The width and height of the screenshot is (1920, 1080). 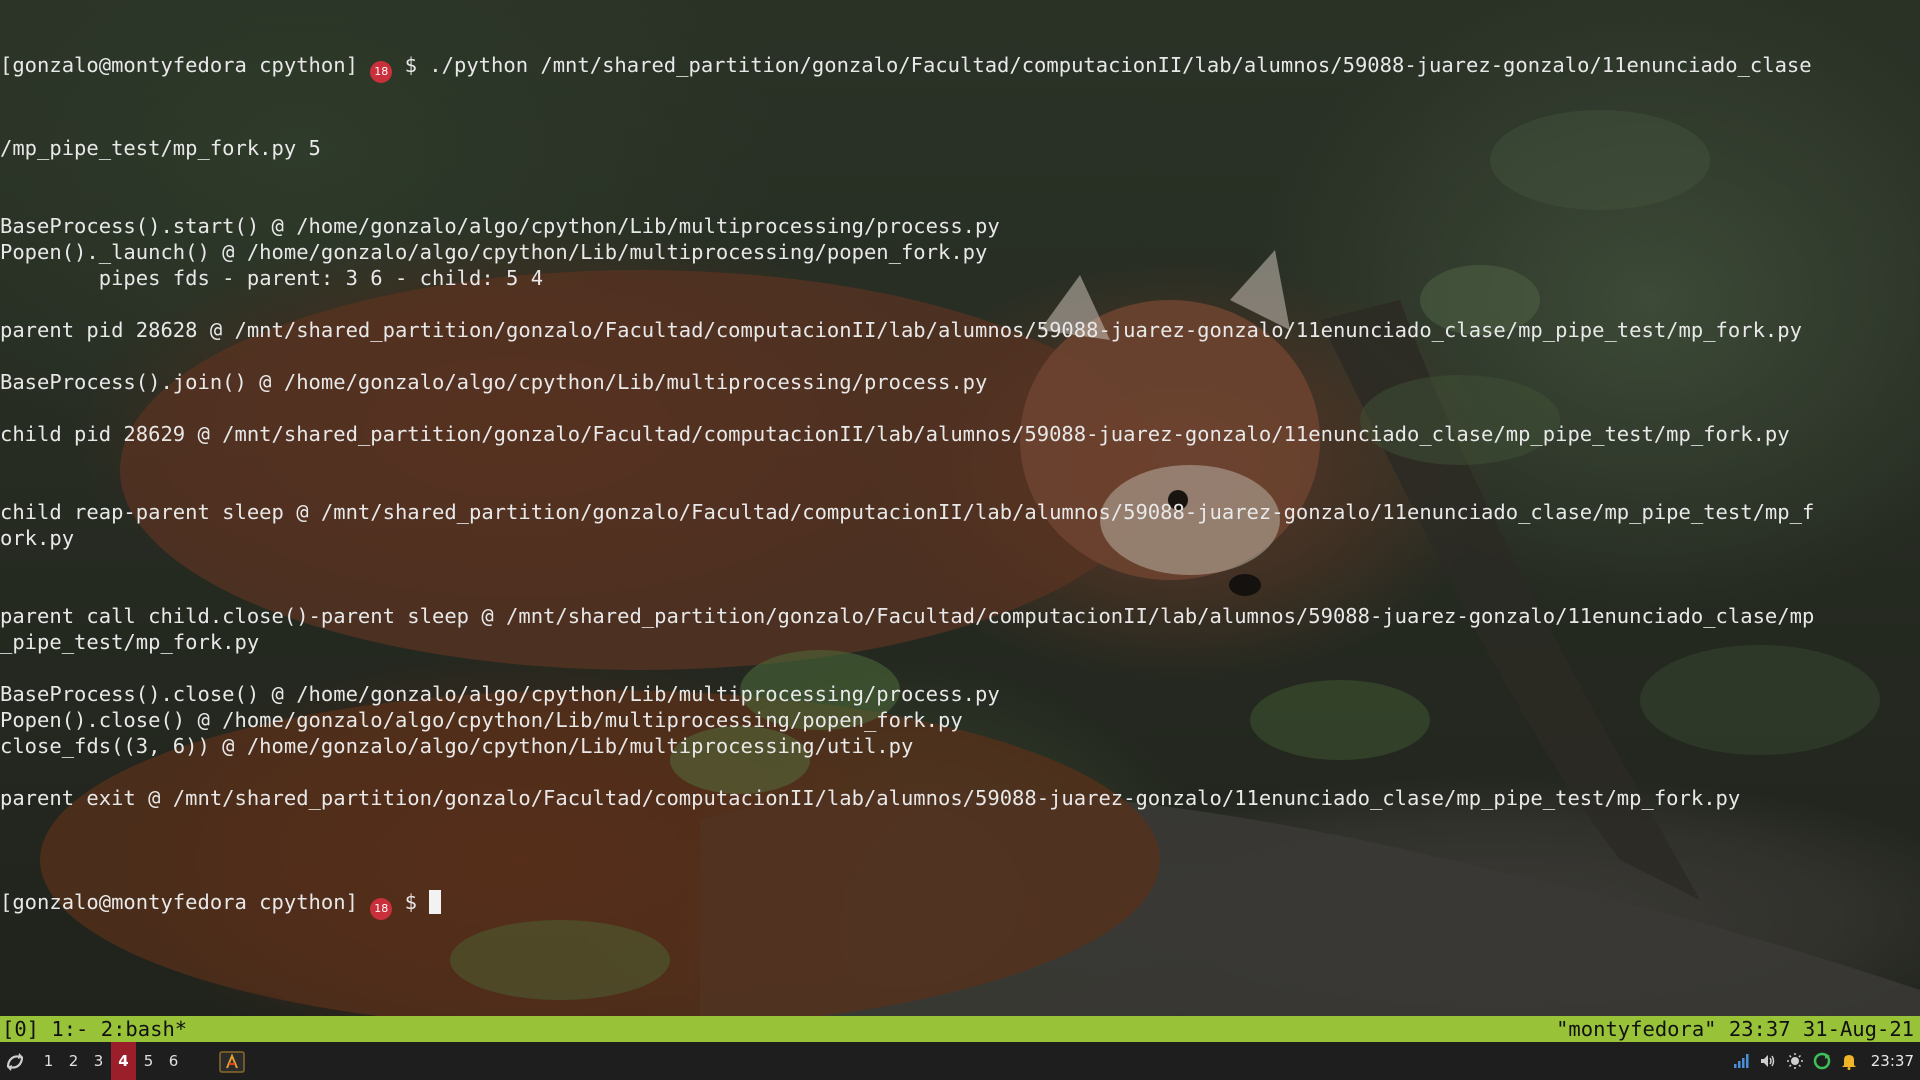 What do you see at coordinates (232, 1062) in the screenshot?
I see `terminal-app-icon` at bounding box center [232, 1062].